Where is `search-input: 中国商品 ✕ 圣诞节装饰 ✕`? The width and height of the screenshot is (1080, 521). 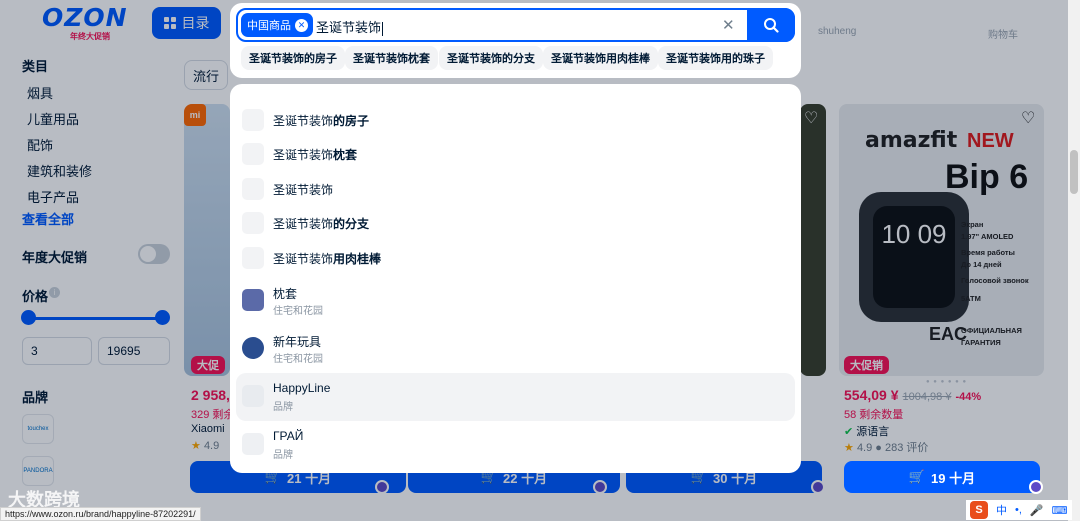 search-input: 中国商品 ✕ 圣诞节装饰 ✕ is located at coordinates (515, 25).